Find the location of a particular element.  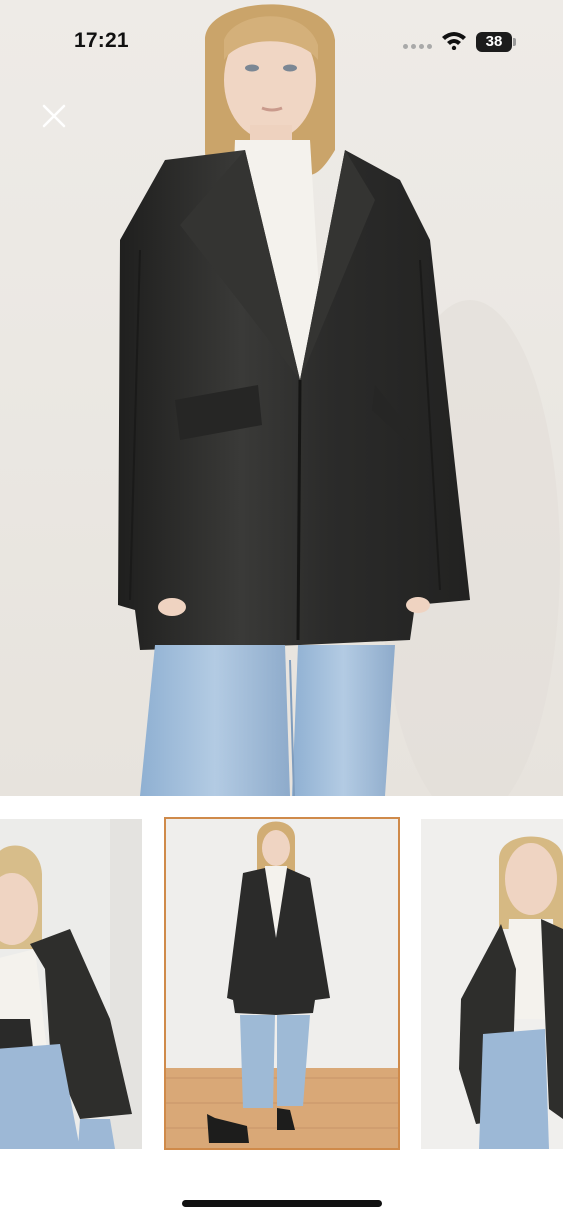

thumbnail-1-selected is located at coordinates (282, 983).